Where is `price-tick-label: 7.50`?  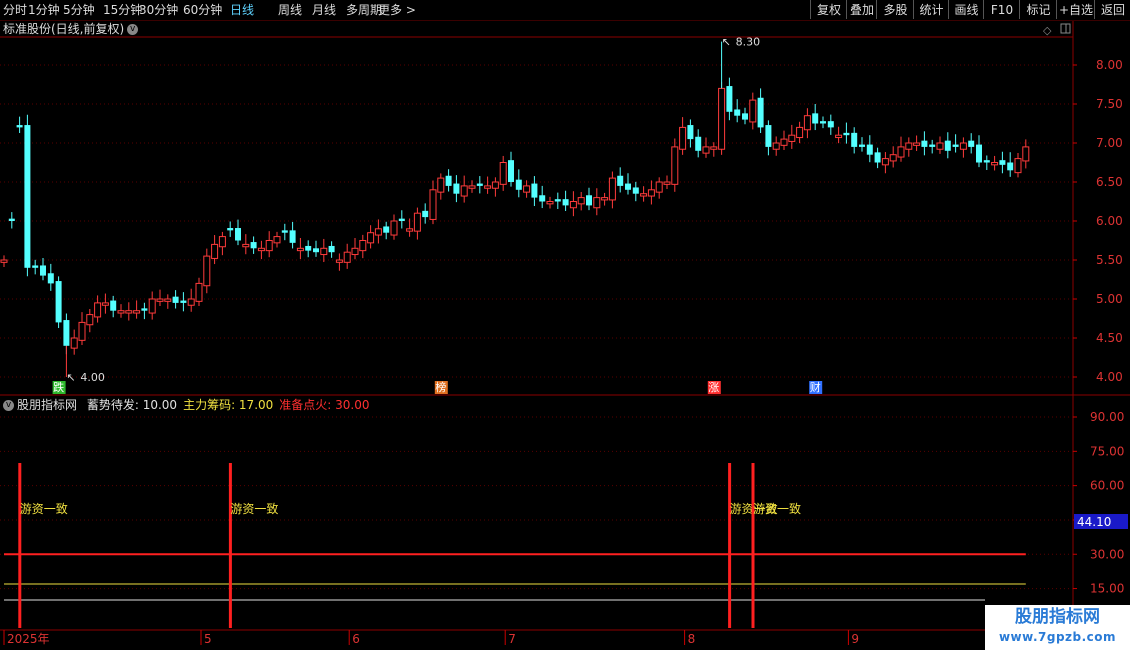 price-tick-label: 7.50 is located at coordinates (1109, 104).